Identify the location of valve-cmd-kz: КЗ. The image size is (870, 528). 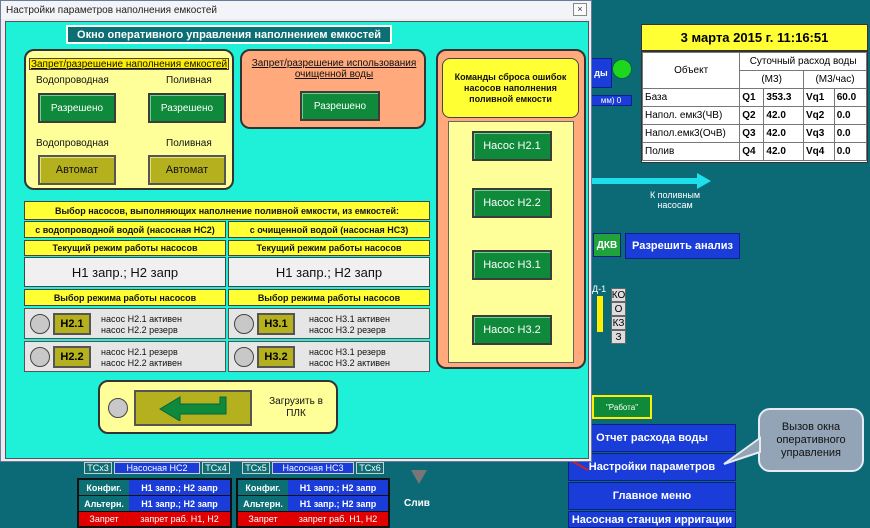
(618, 323).